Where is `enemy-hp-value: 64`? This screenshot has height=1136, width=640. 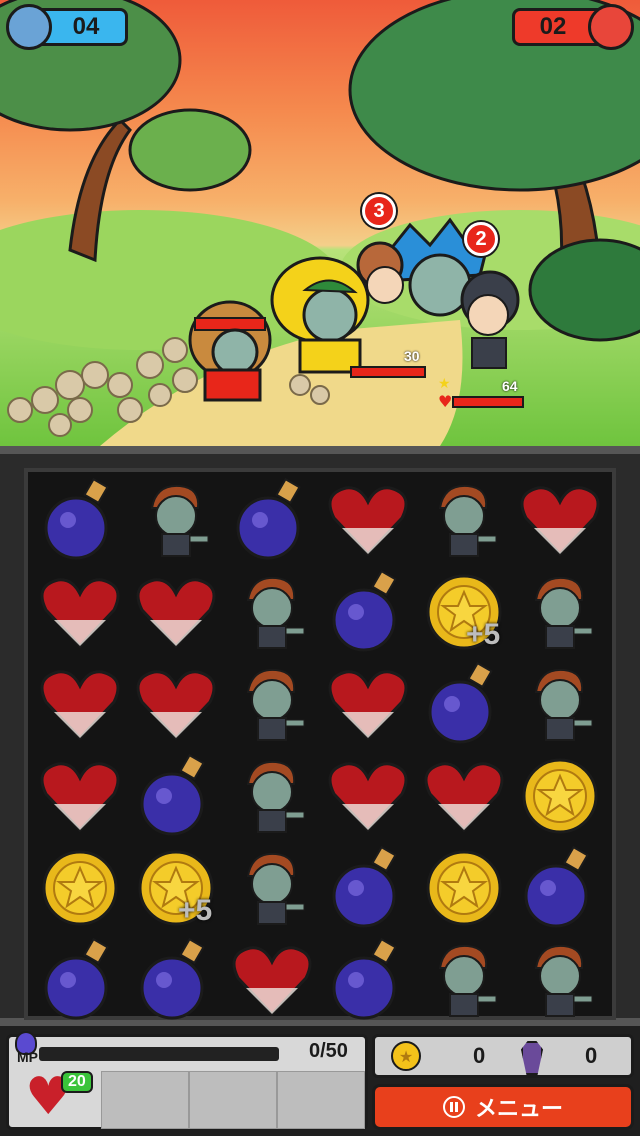 enemy-hp-value: 64 is located at coordinates (510, 386).